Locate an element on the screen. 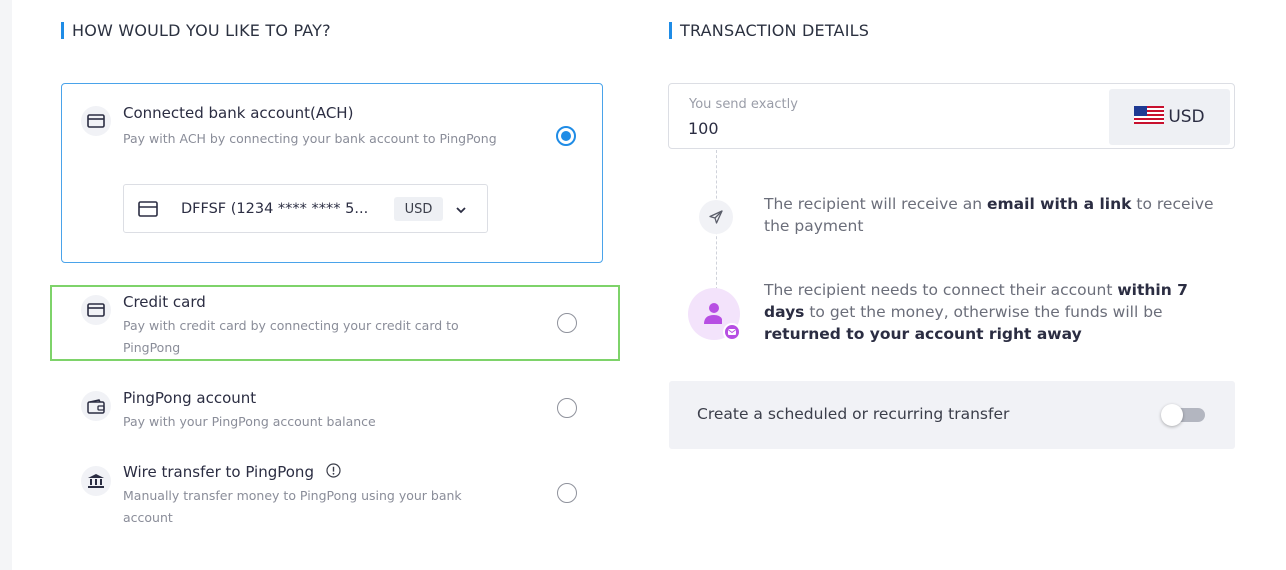 This screenshot has width=1286, height=570. credit-card-option-title: Credit card is located at coordinates (164, 302).